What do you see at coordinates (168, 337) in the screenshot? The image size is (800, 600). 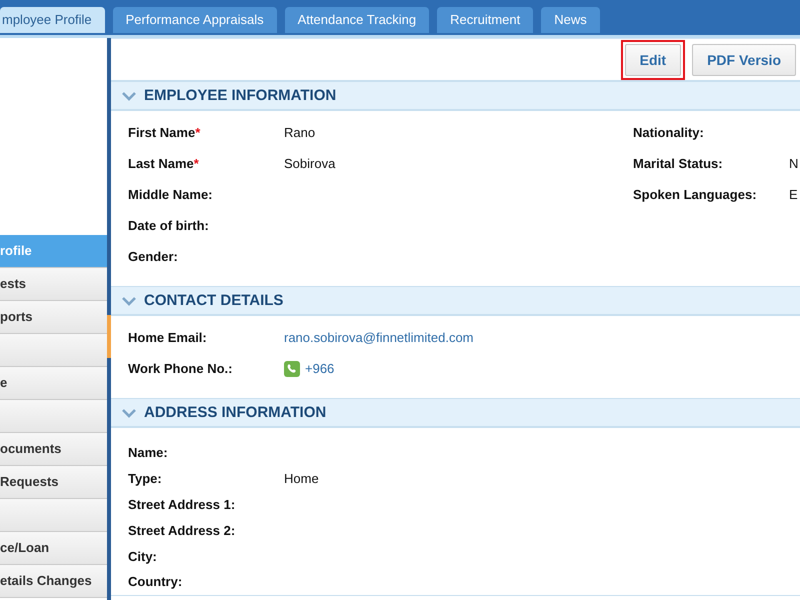 I see `field-label: Home Email:` at bounding box center [168, 337].